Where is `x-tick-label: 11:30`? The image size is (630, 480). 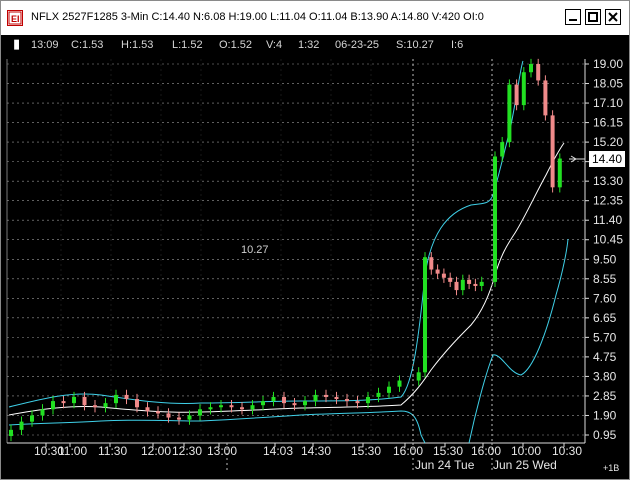
x-tick-label: 11:30 is located at coordinates (112, 451).